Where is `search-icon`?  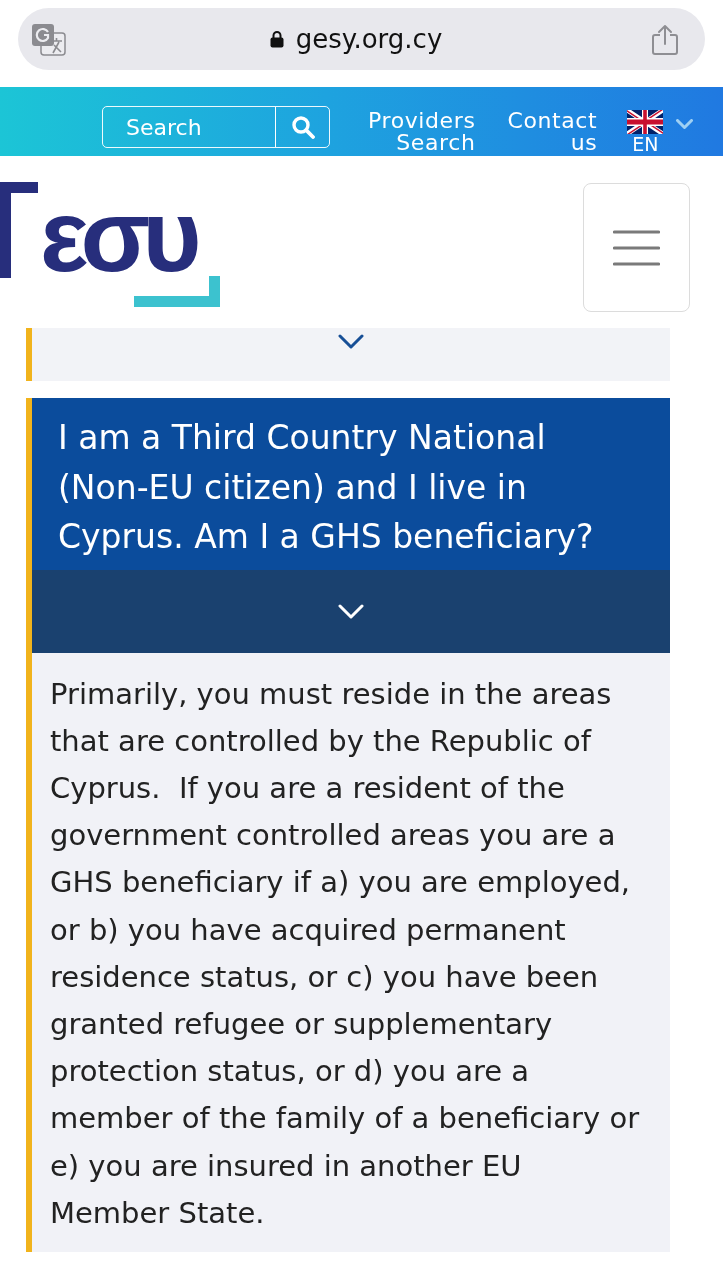
search-icon is located at coordinates (302, 127).